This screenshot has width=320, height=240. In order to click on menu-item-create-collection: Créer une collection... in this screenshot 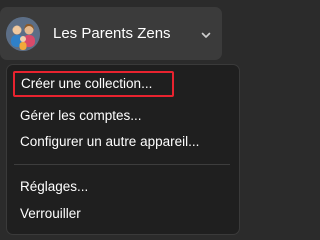, I will do `click(93, 84)`.